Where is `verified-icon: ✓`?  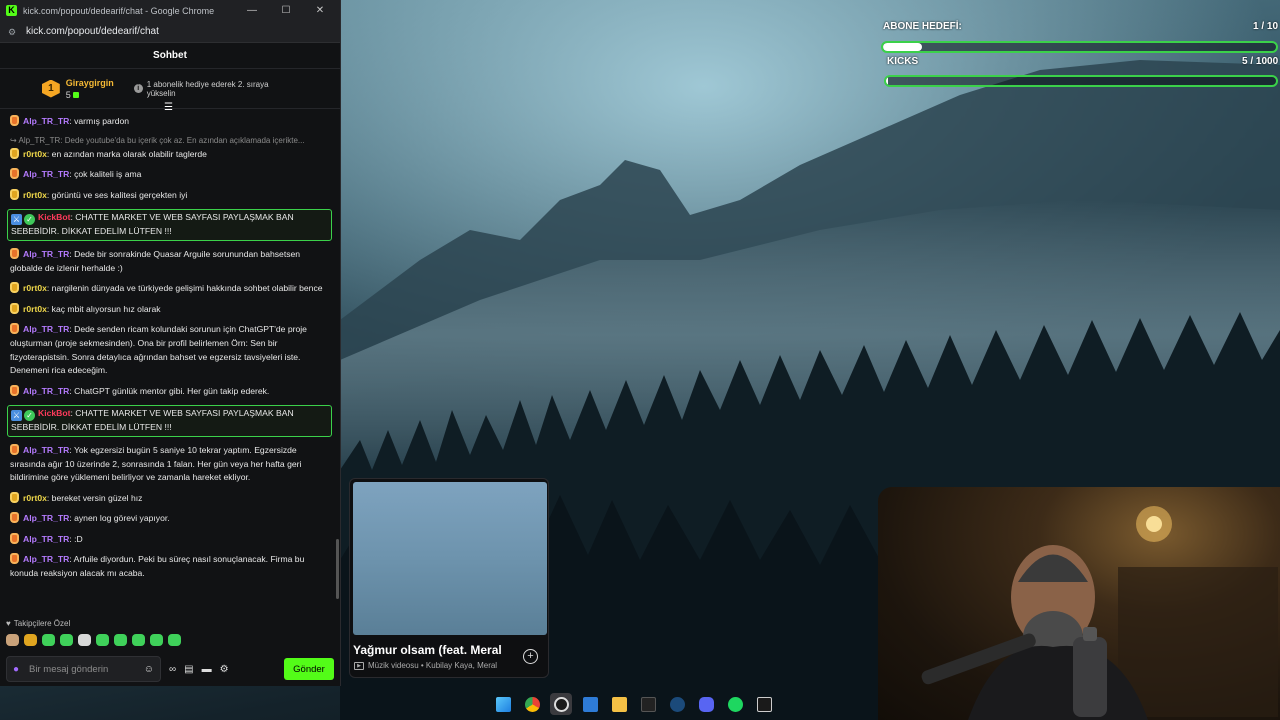
verified-icon: ✓ is located at coordinates (29, 220).